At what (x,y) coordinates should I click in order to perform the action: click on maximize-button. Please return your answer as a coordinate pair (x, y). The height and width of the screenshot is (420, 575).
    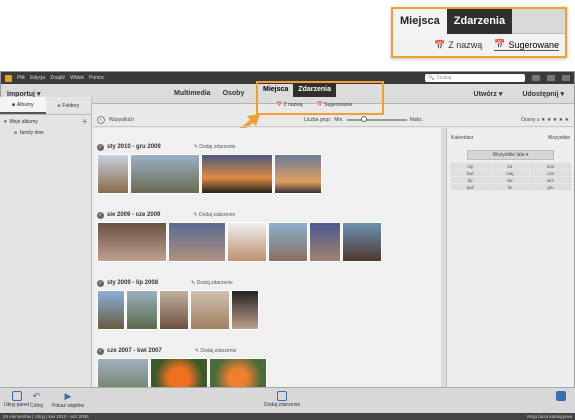
    Looking at the image, I should click on (551, 78).